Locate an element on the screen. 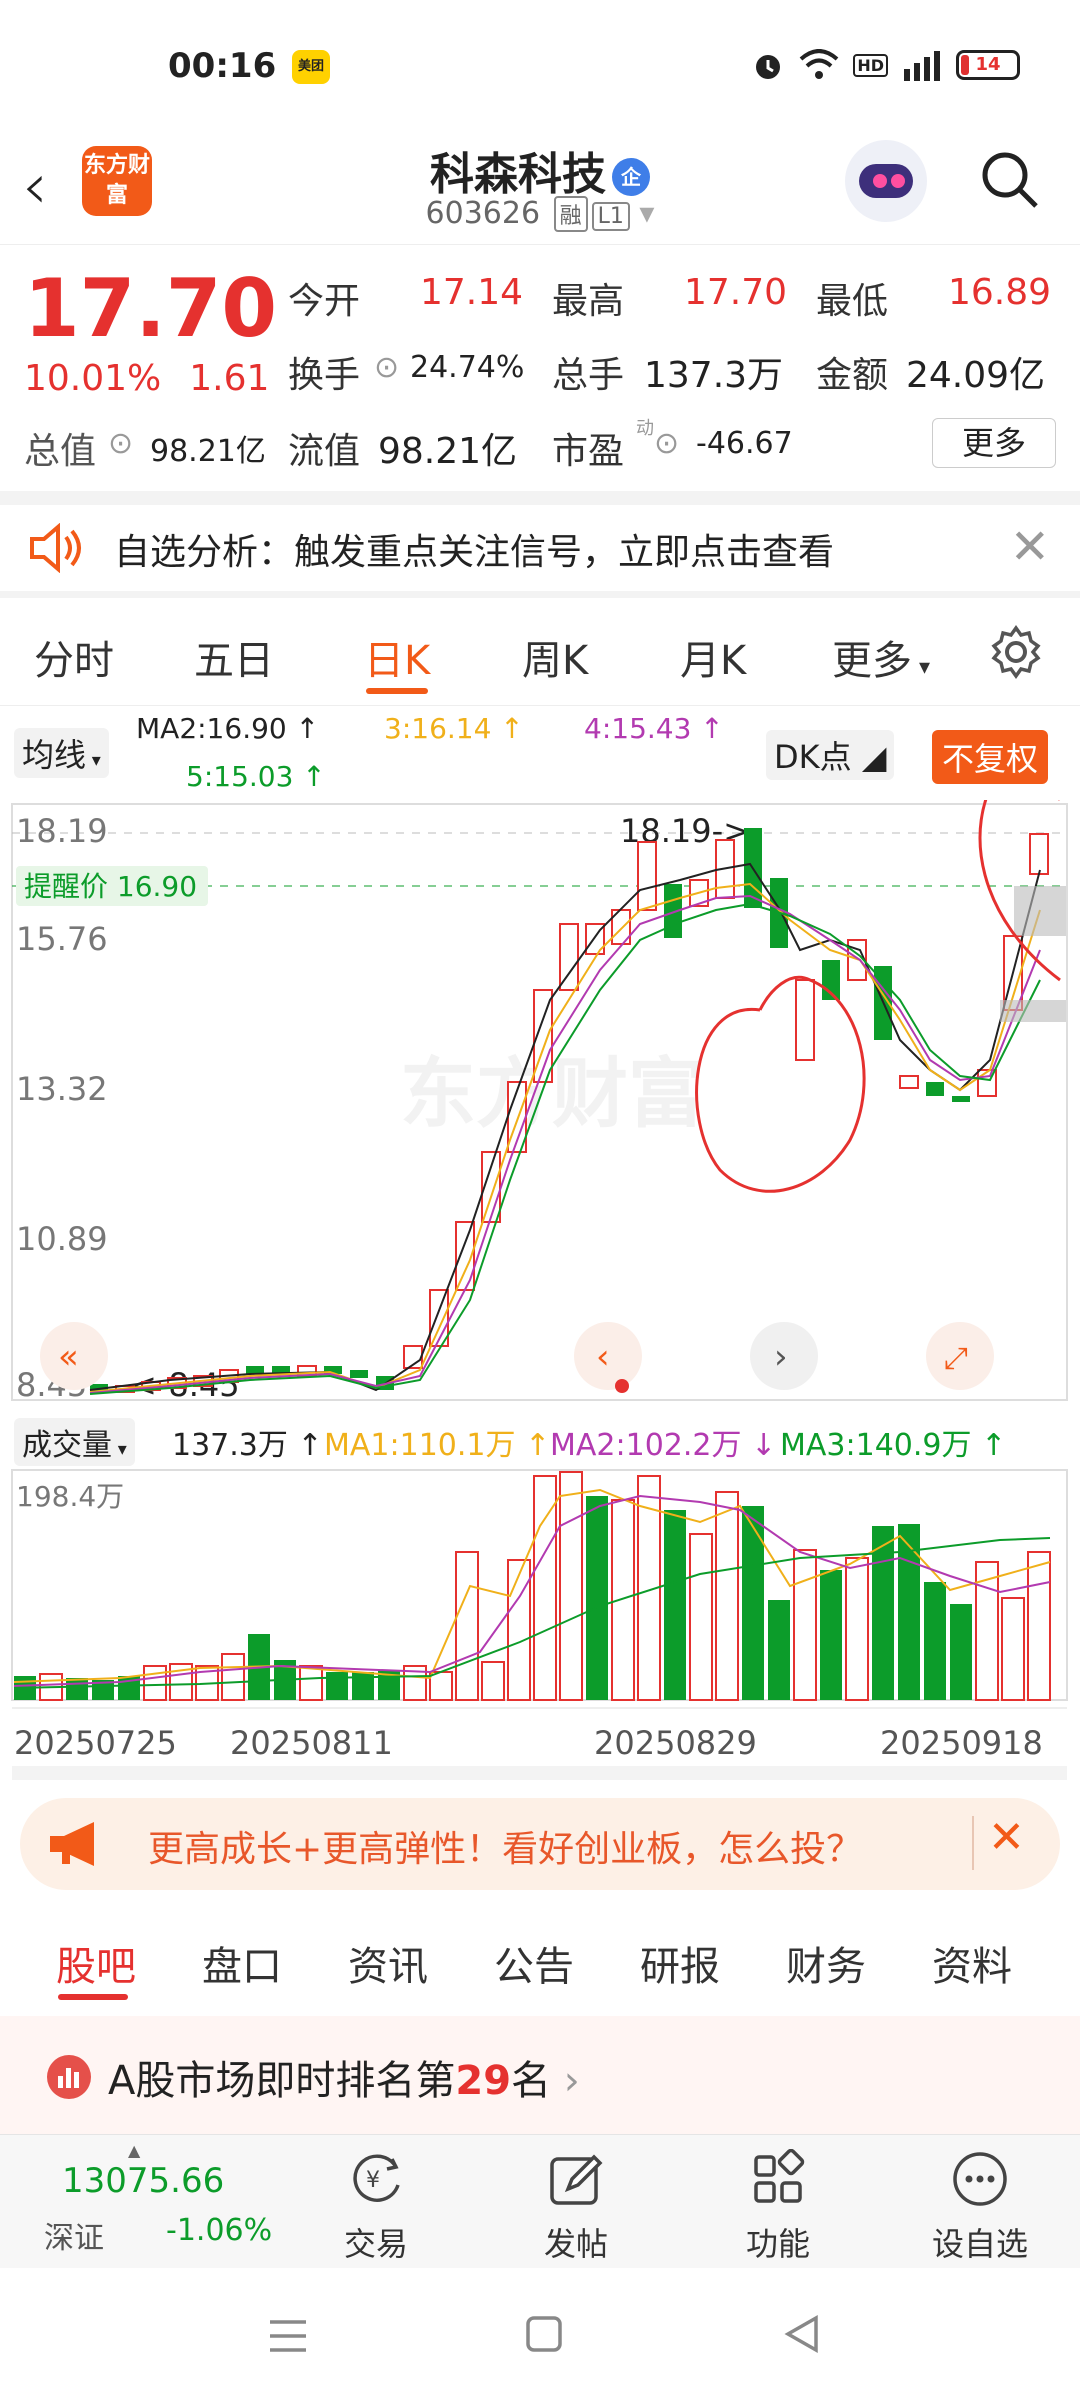  tab-five-day: 五日 is located at coordinates (234, 657).